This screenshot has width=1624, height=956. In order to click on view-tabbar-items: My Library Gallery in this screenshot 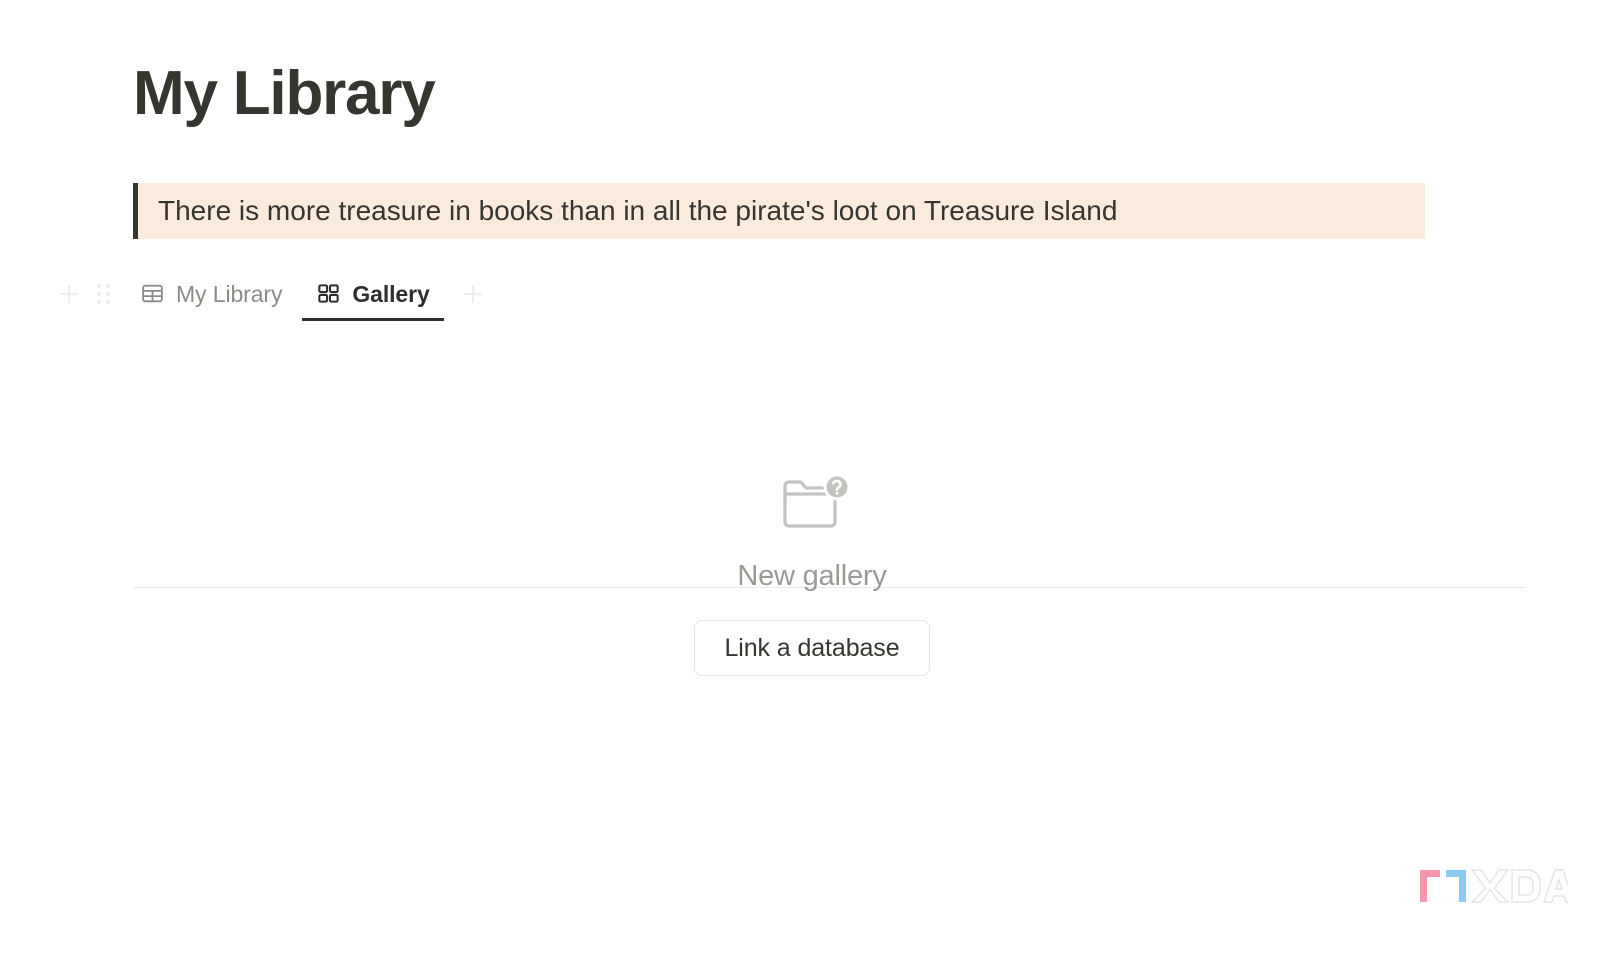, I will do `click(271, 293)`.